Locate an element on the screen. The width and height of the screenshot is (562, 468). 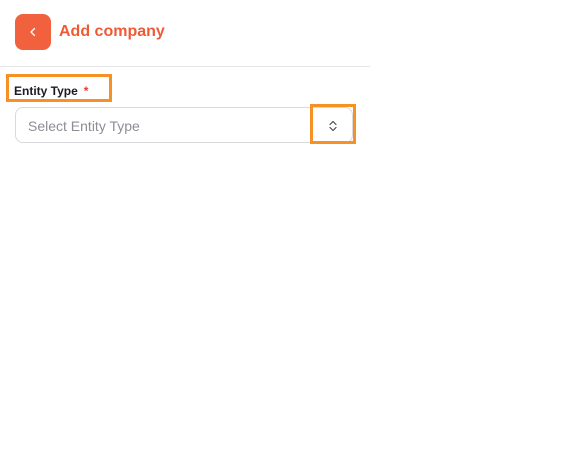
chevron-left-icon is located at coordinates (33, 32).